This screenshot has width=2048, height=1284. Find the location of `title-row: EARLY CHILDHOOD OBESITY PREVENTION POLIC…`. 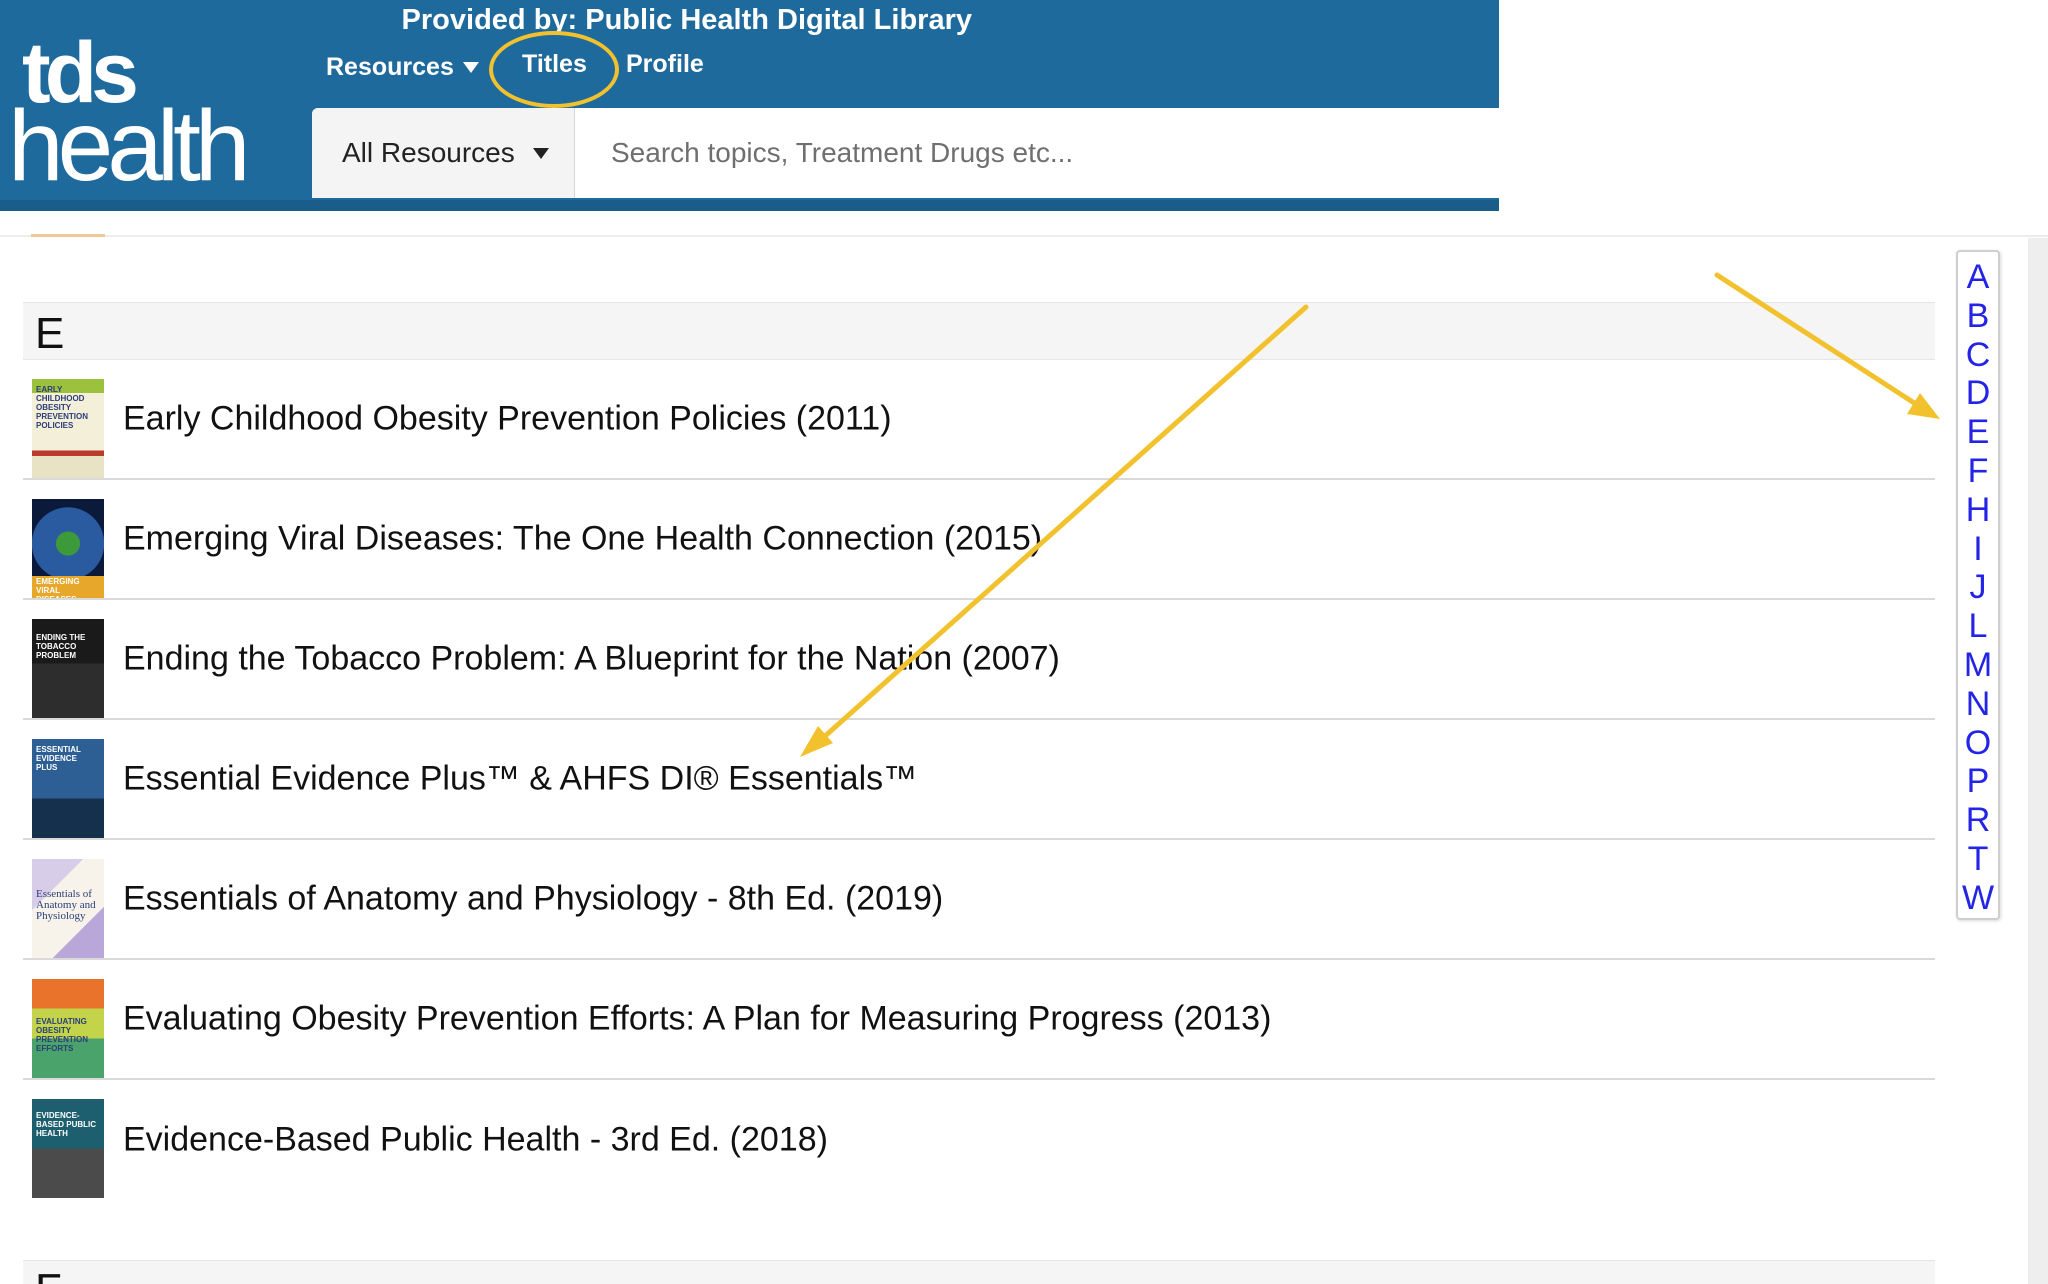

title-row: EARLY CHILDHOOD OBESITY PREVENTION POLIC… is located at coordinates (979, 420).